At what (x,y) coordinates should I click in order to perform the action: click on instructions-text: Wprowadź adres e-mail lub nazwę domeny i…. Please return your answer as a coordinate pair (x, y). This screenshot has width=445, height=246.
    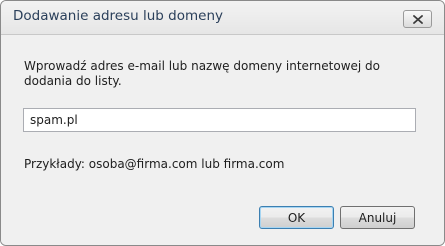
    Looking at the image, I should click on (202, 73).